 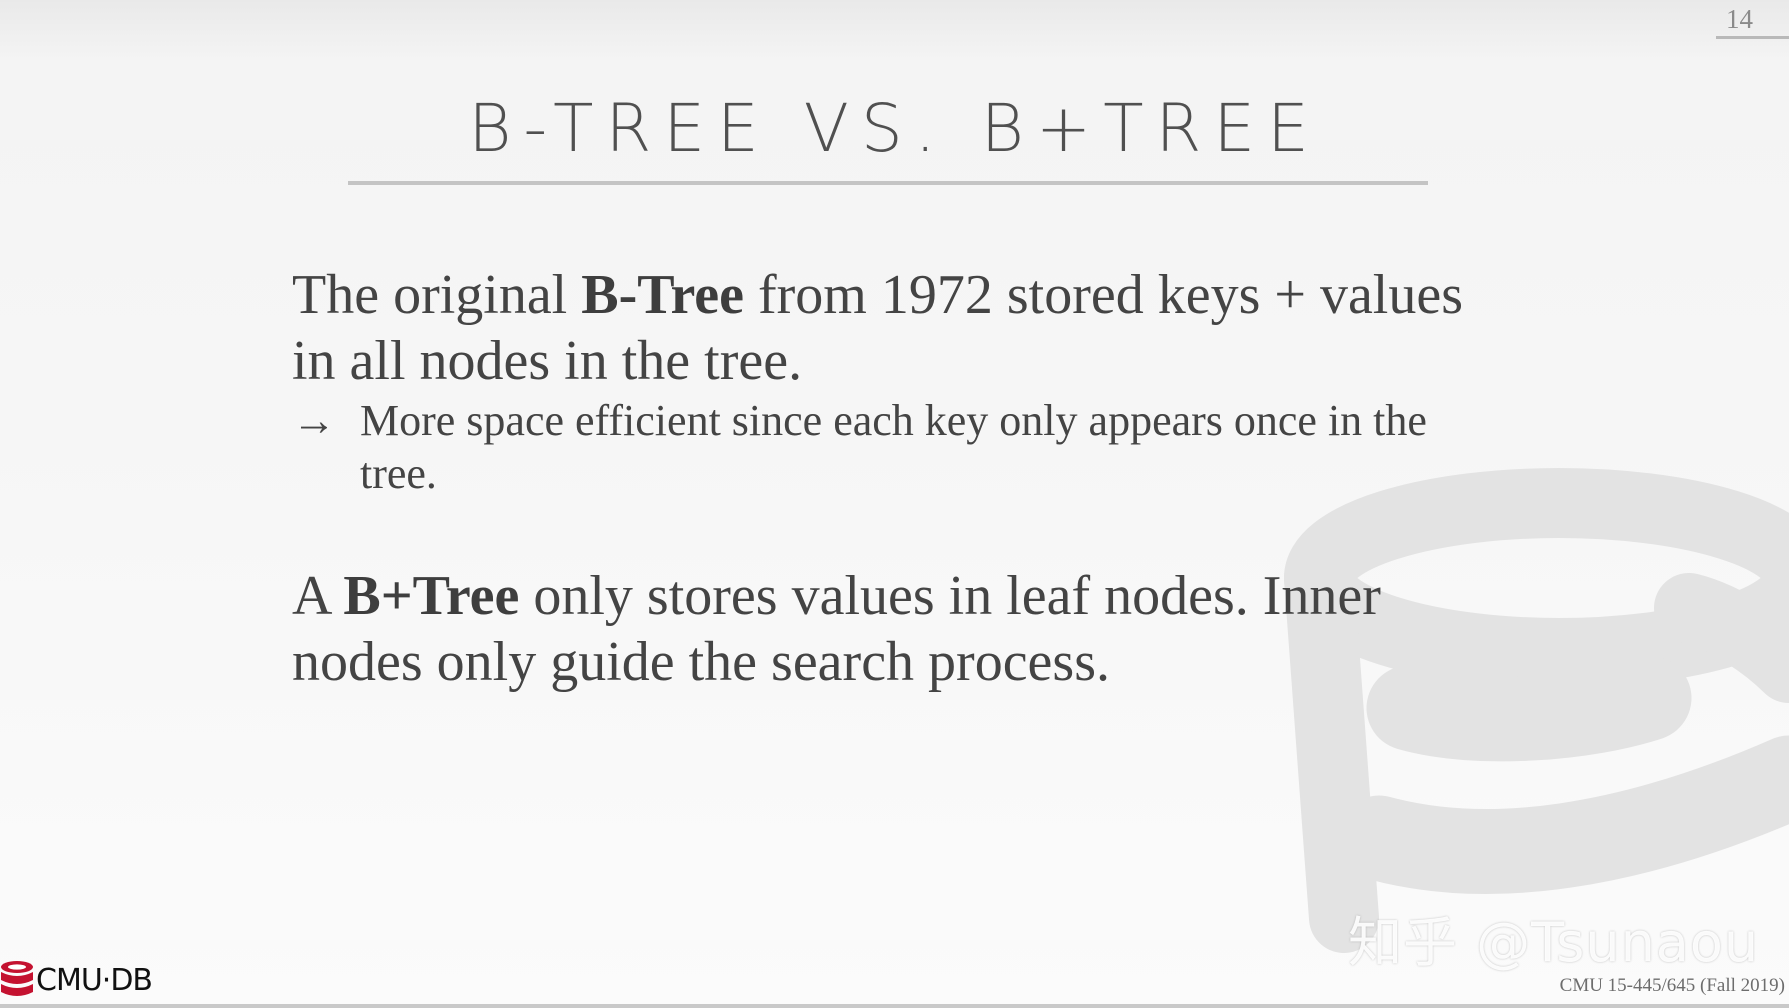 What do you see at coordinates (662, 295) in the screenshot?
I see `btree-term: B-Tree` at bounding box center [662, 295].